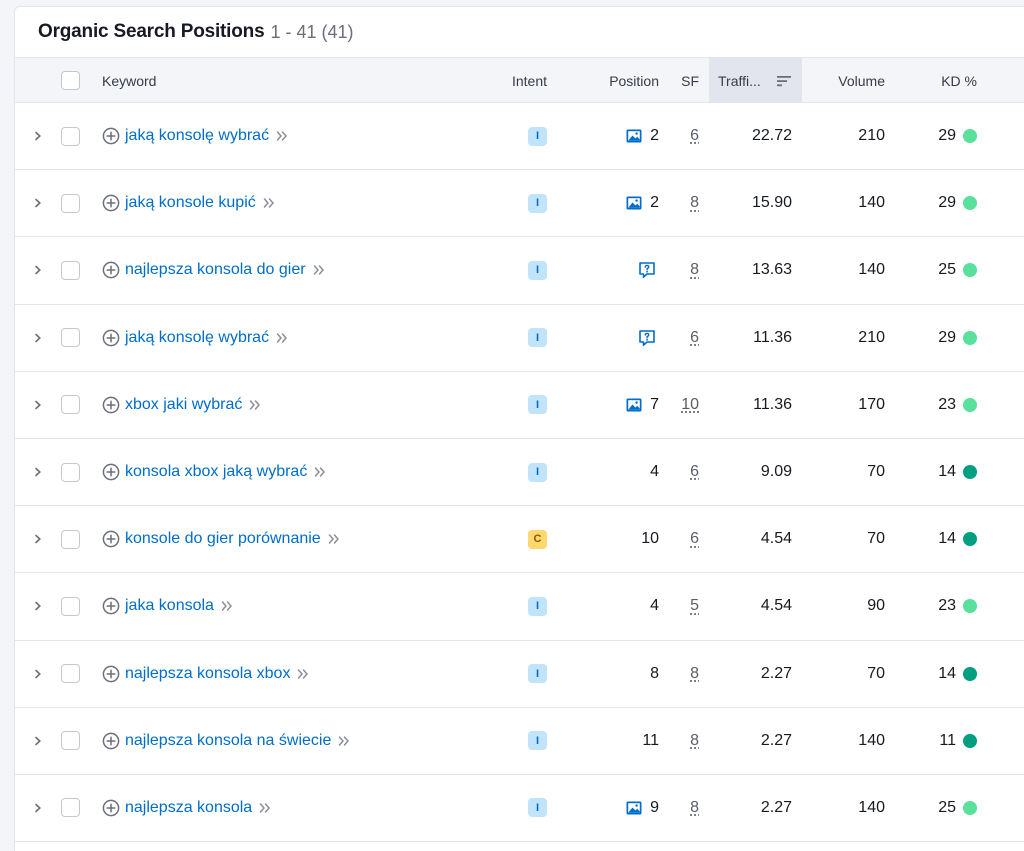 The width and height of the screenshot is (1024, 851). What do you see at coordinates (694, 606) in the screenshot?
I see `serp-features-count: 5` at bounding box center [694, 606].